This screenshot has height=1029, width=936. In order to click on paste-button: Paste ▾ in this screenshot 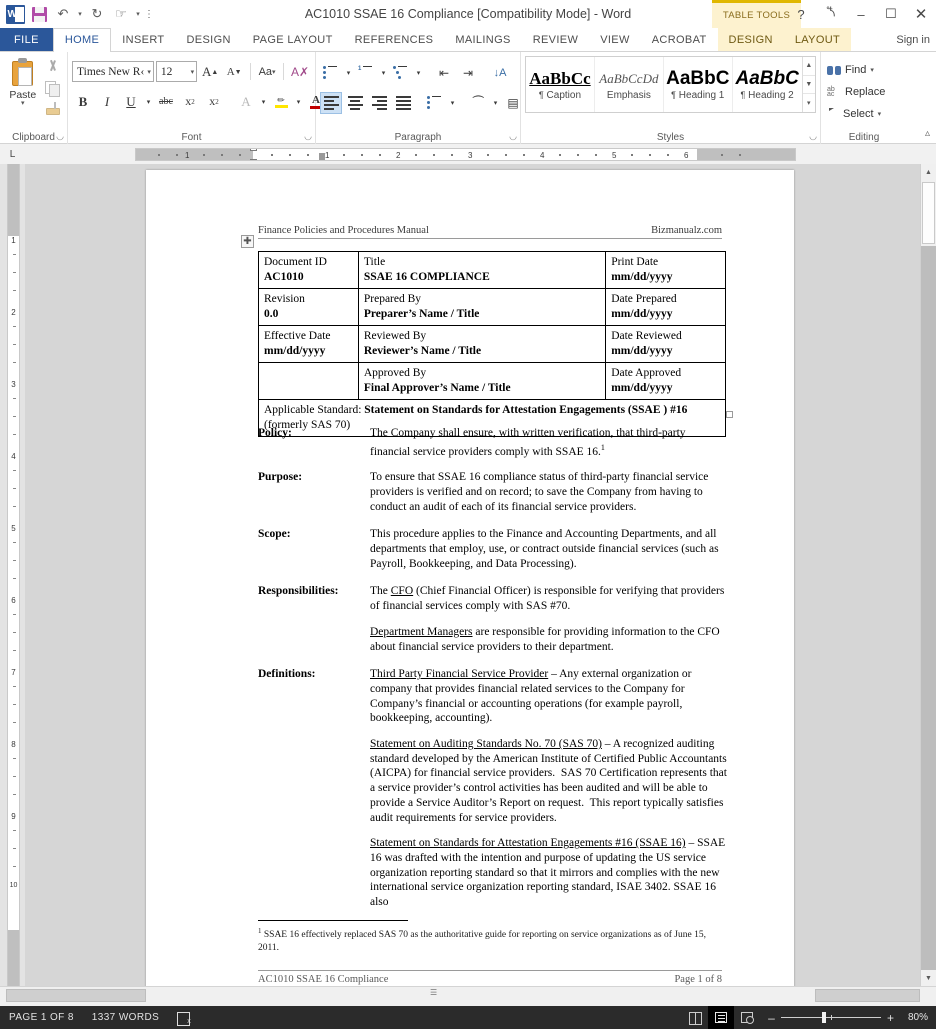, I will do `click(23, 99)`.